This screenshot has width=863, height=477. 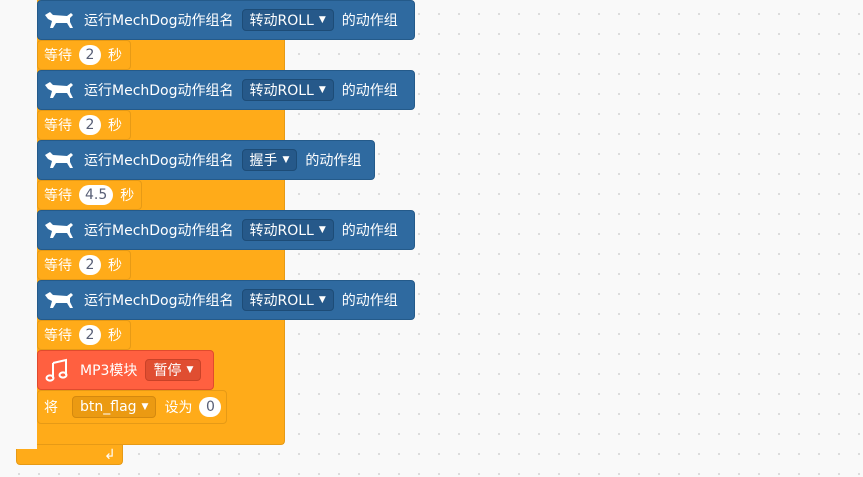 I want to click on wait-block: 等待 4.5 秒, so click(x=89, y=195).